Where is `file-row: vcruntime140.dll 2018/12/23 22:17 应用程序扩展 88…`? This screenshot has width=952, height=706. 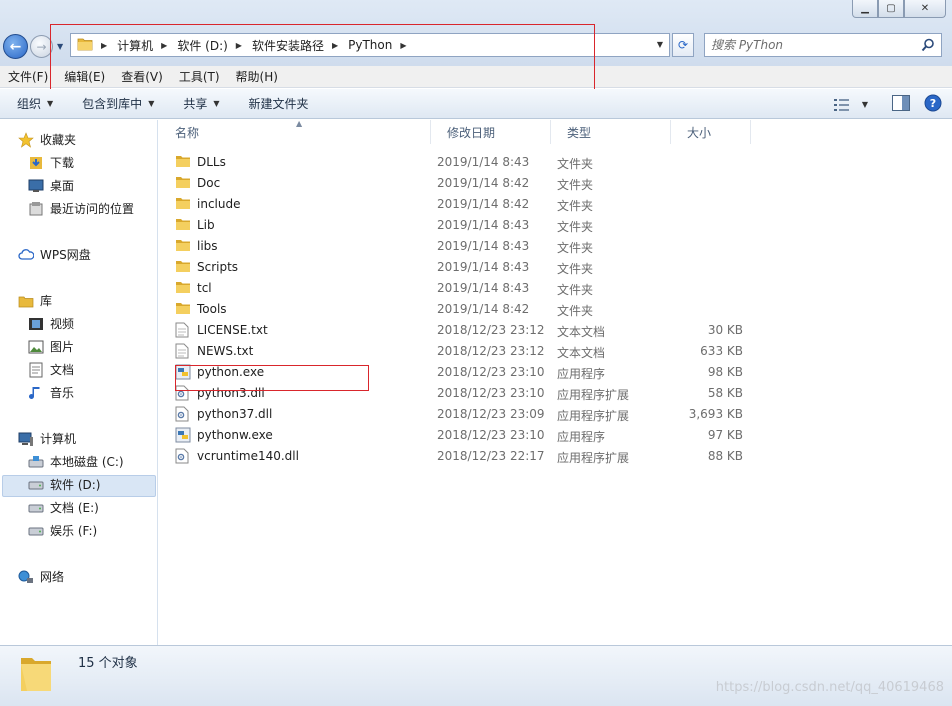
file-row: vcruntime140.dll 2018/12/23 22:17 应用程序扩展 88… is located at coordinates (469, 456).